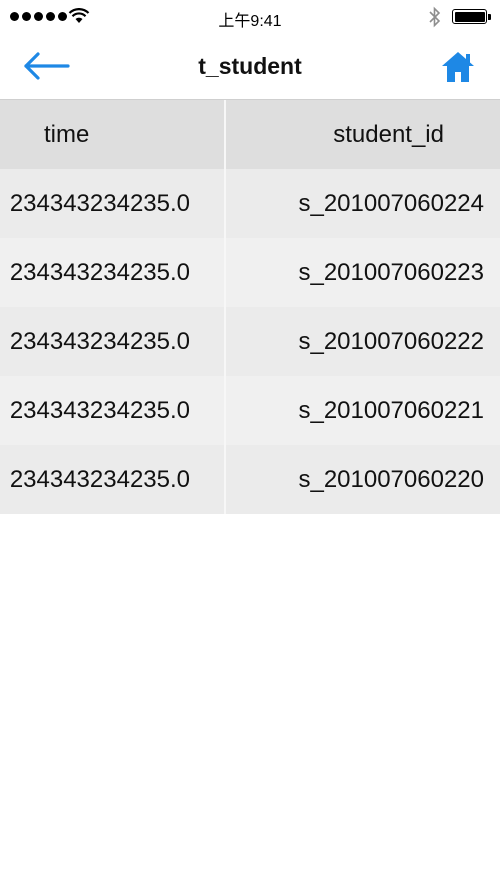 The height and width of the screenshot is (887, 500). I want to click on cell-student-id: s_201007060220, so click(391, 479).